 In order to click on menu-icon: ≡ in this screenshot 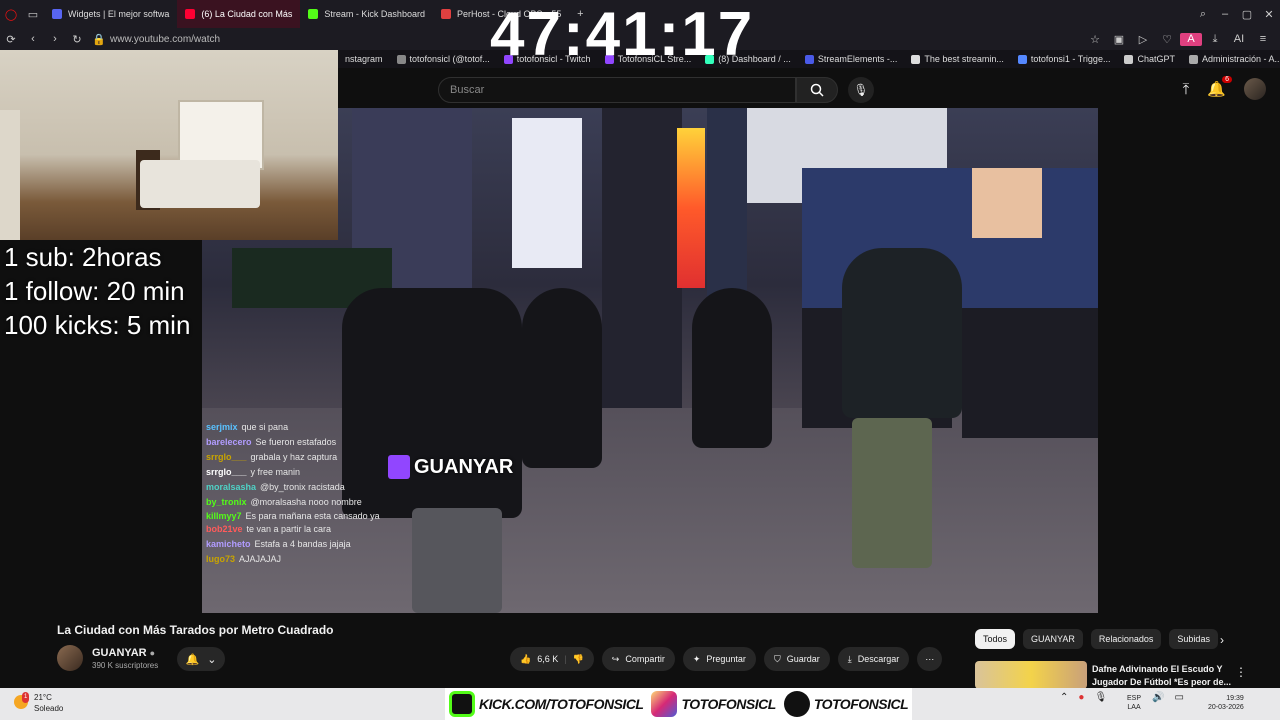, I will do `click(1263, 39)`.